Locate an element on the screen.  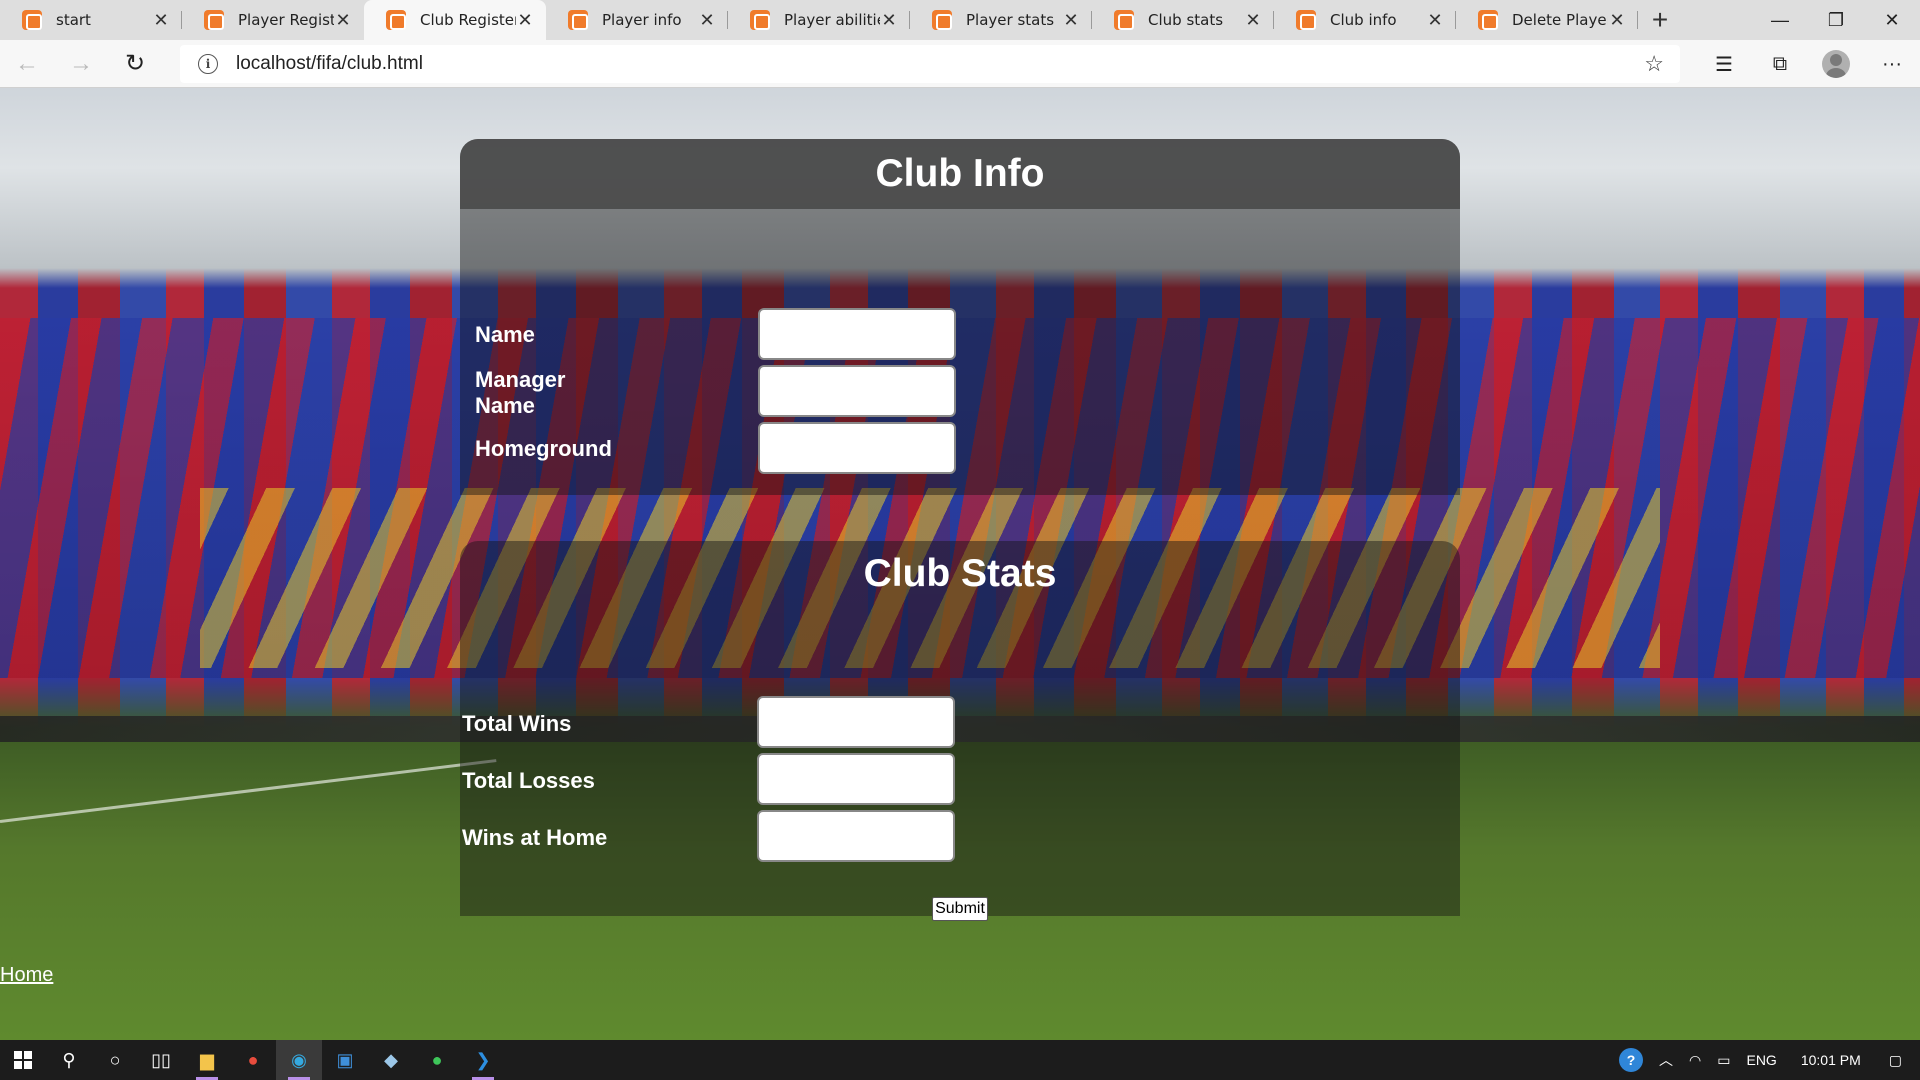
submit-button: Submit is located at coordinates (960, 909).